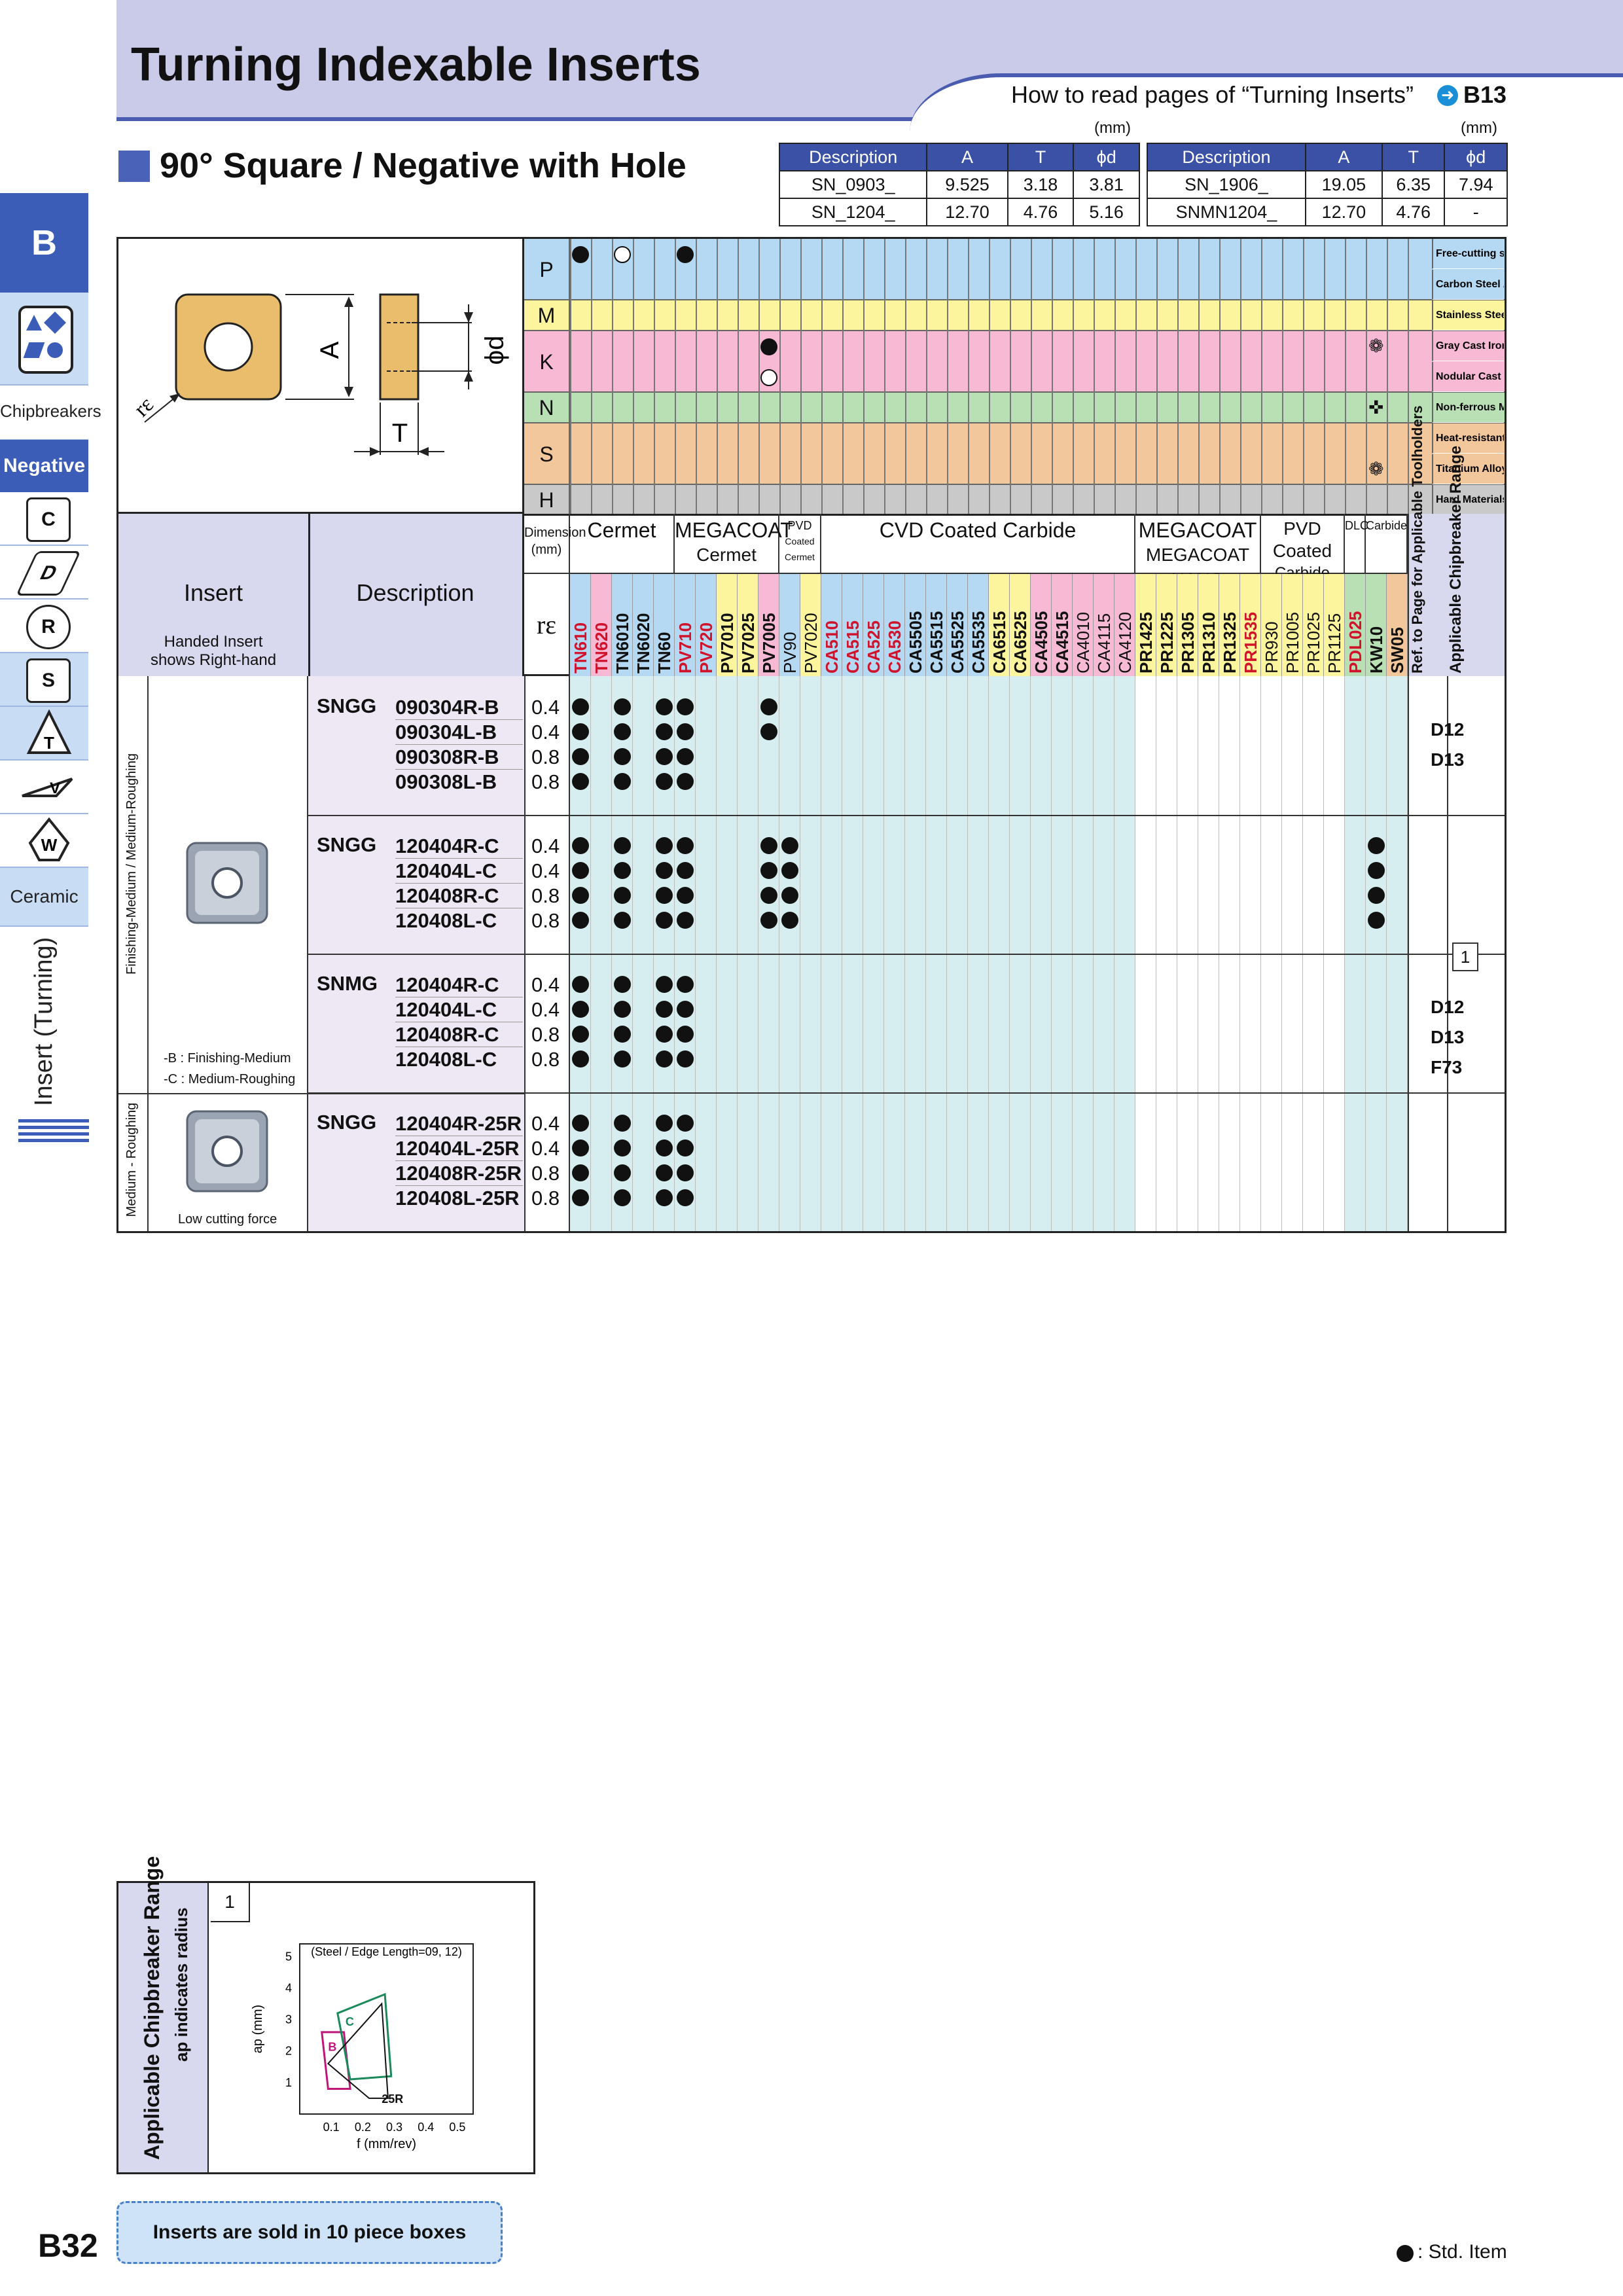 Image resolution: width=1623 pixels, height=2296 pixels. Describe the element at coordinates (459, 719) in the screenshot. I see `row-underline` at that location.